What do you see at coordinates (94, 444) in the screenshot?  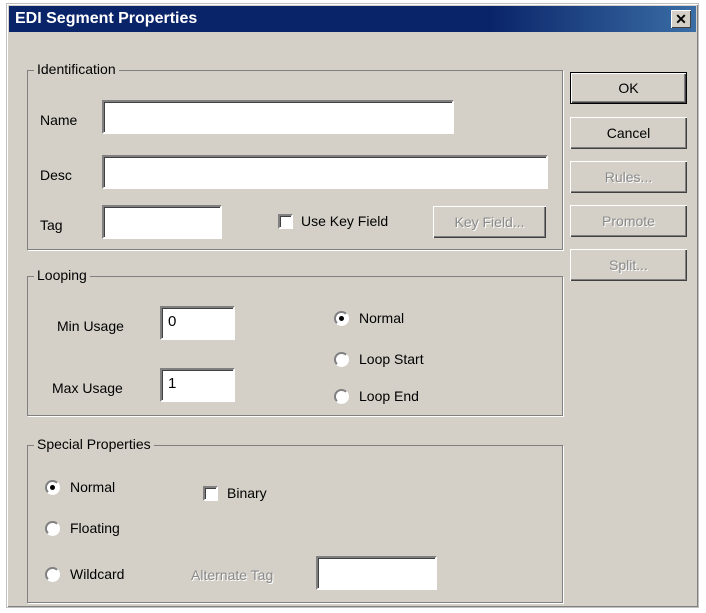 I see `special-properties-legend: Special Properties` at bounding box center [94, 444].